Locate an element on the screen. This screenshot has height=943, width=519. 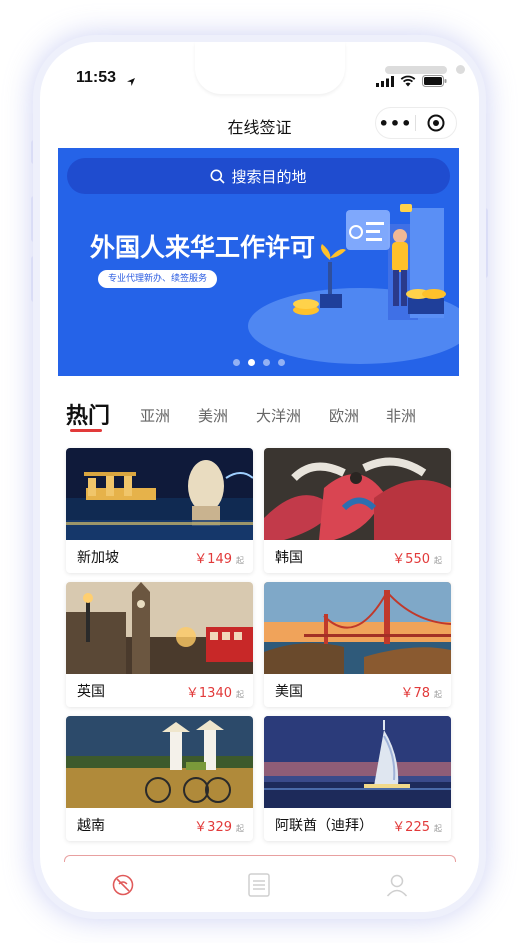
destination-name: 韩国 is located at coordinates (289, 558).